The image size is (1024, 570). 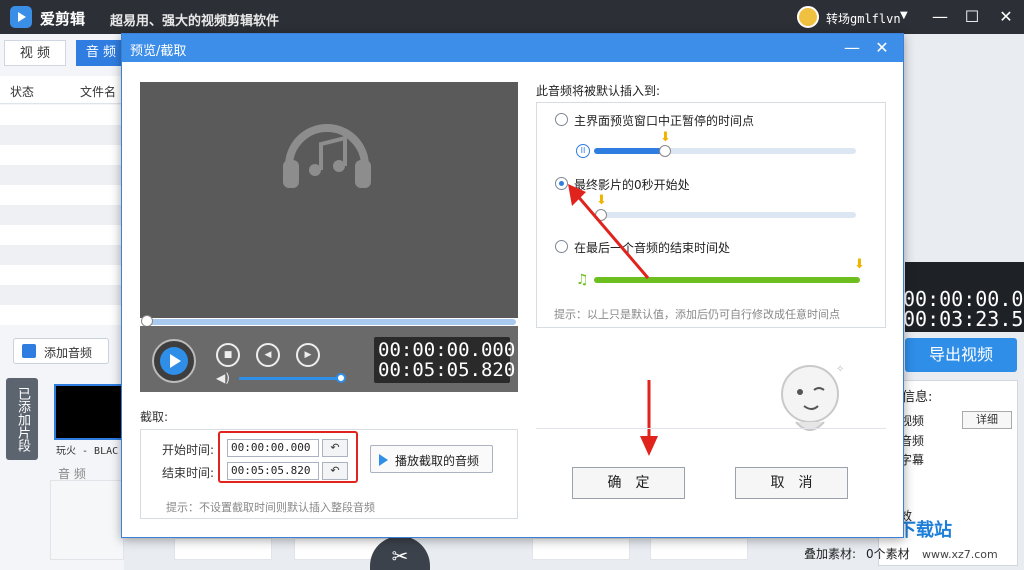 What do you see at coordinates (697, 314) in the screenshot?
I see `insert-hint: 提示：以上只是默认值，添加后仍可自行修改成任意时间点` at bounding box center [697, 314].